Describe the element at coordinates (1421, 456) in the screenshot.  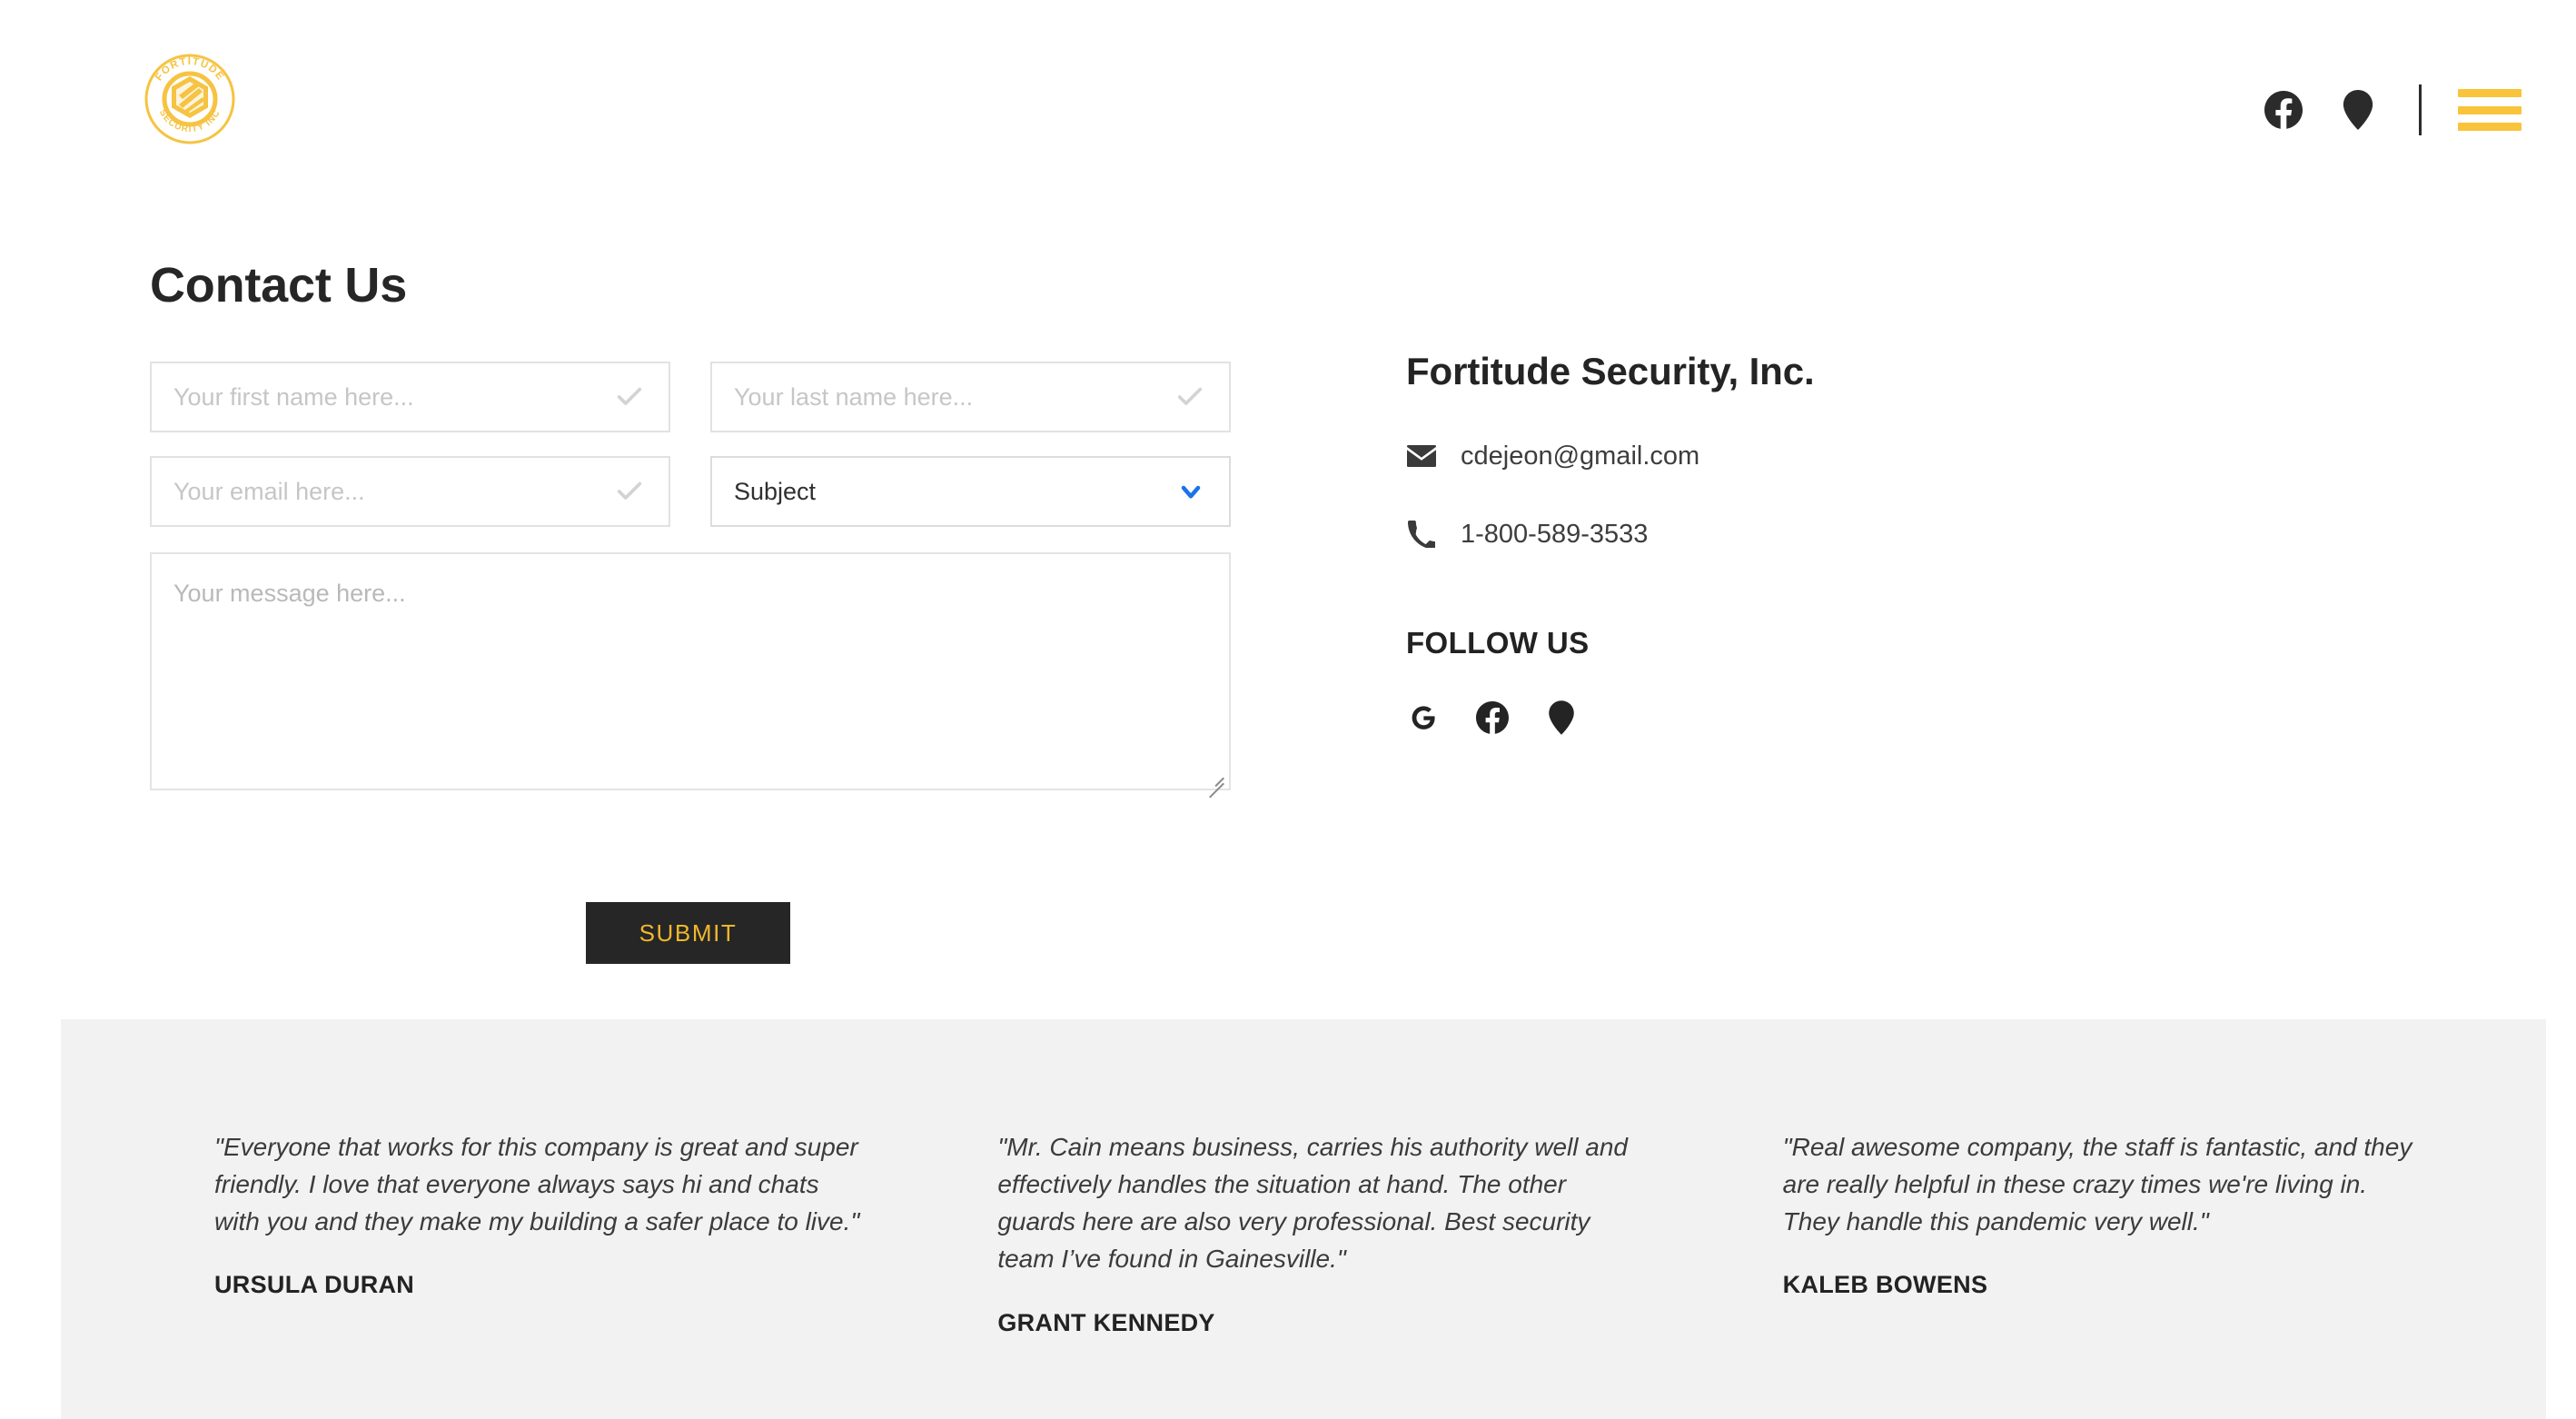
I see `envelope-icon` at that location.